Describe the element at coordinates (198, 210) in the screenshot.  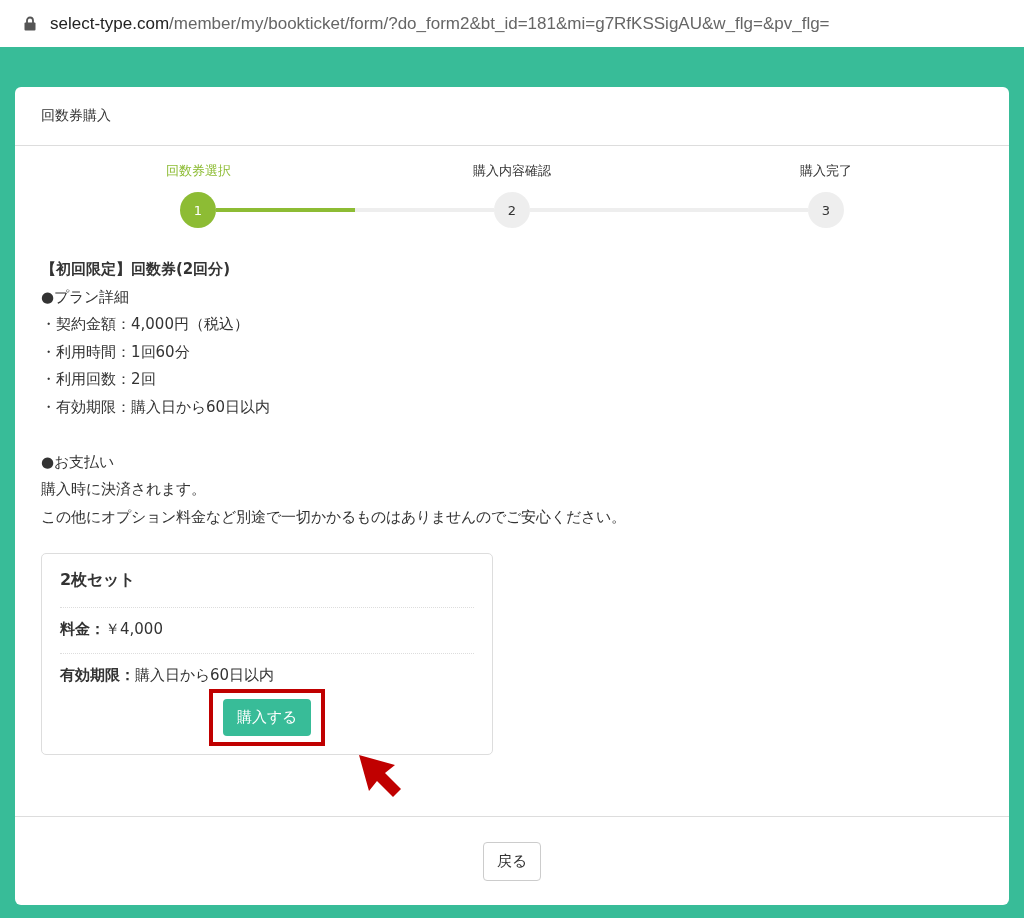
I see `step-circle: 1` at that location.